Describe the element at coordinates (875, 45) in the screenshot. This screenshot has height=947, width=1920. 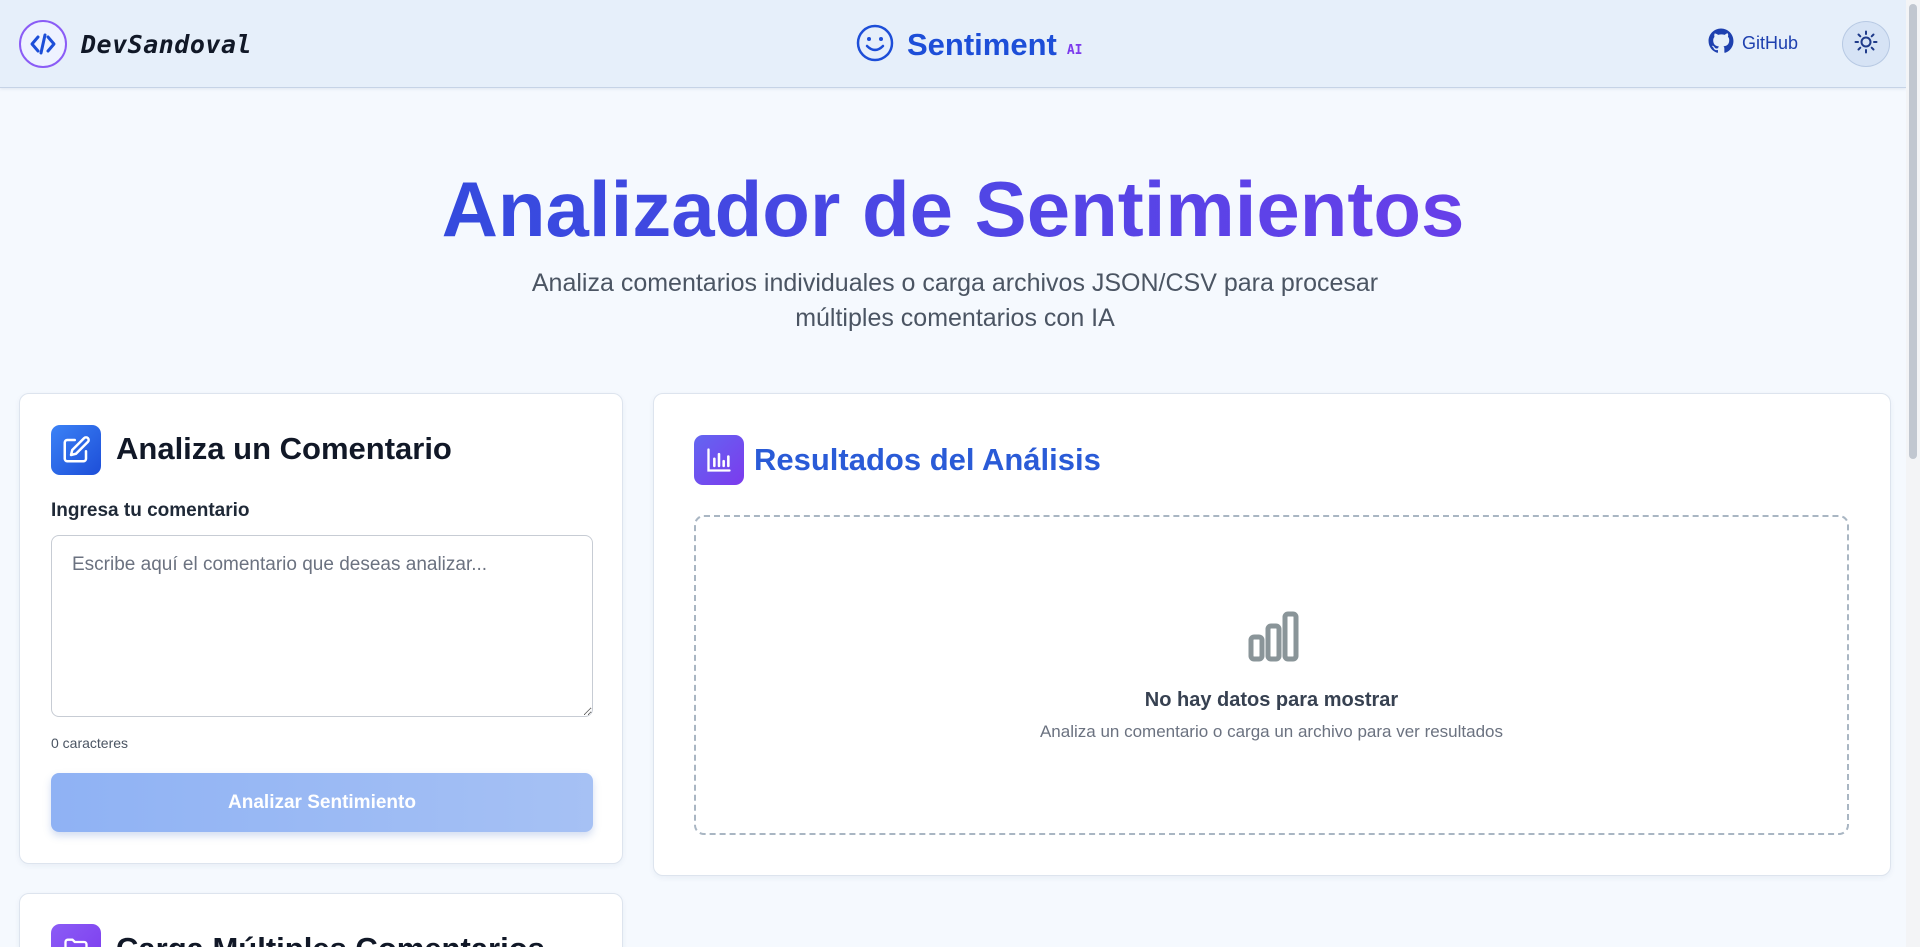
I see `smile-icon` at that location.